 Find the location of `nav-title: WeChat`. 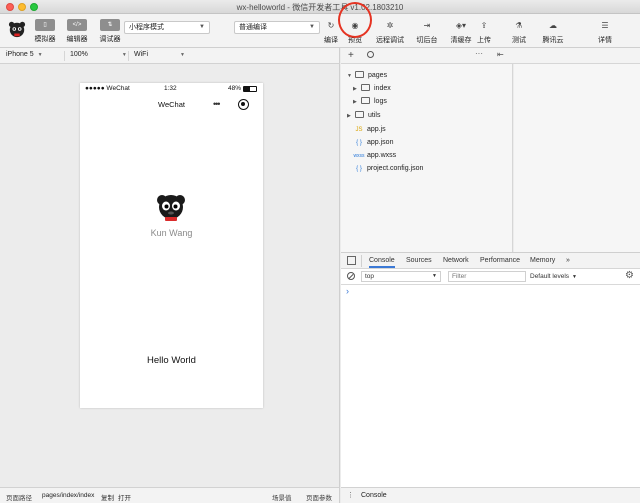

nav-title: WeChat is located at coordinates (171, 104).